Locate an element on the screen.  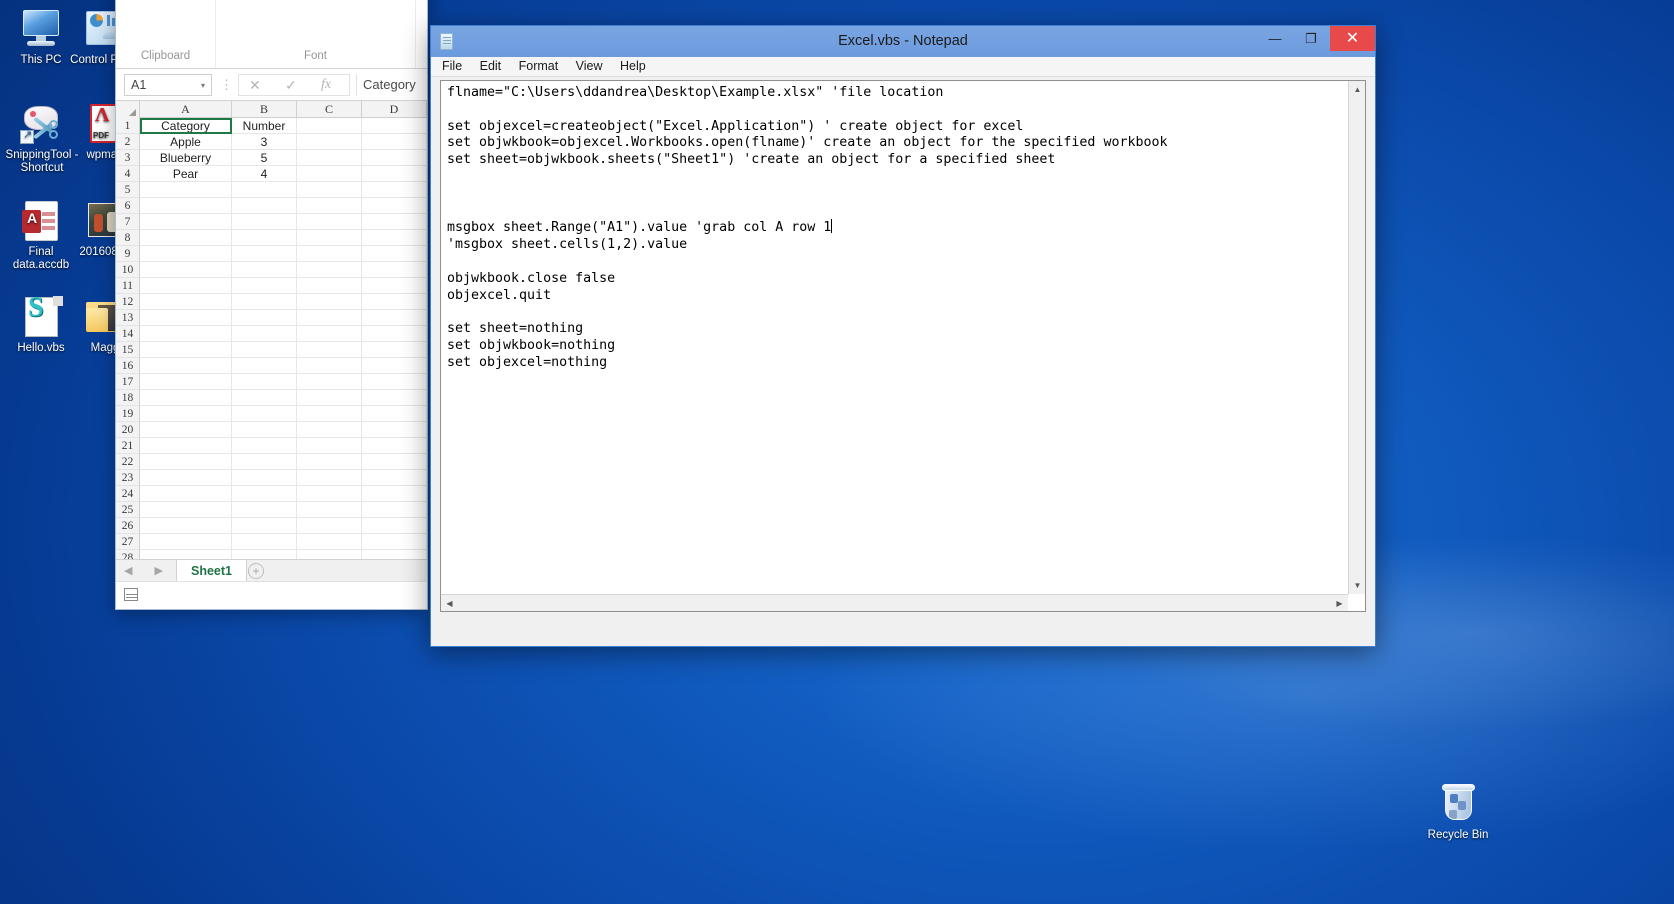
row-header: 21 is located at coordinates (128, 446).